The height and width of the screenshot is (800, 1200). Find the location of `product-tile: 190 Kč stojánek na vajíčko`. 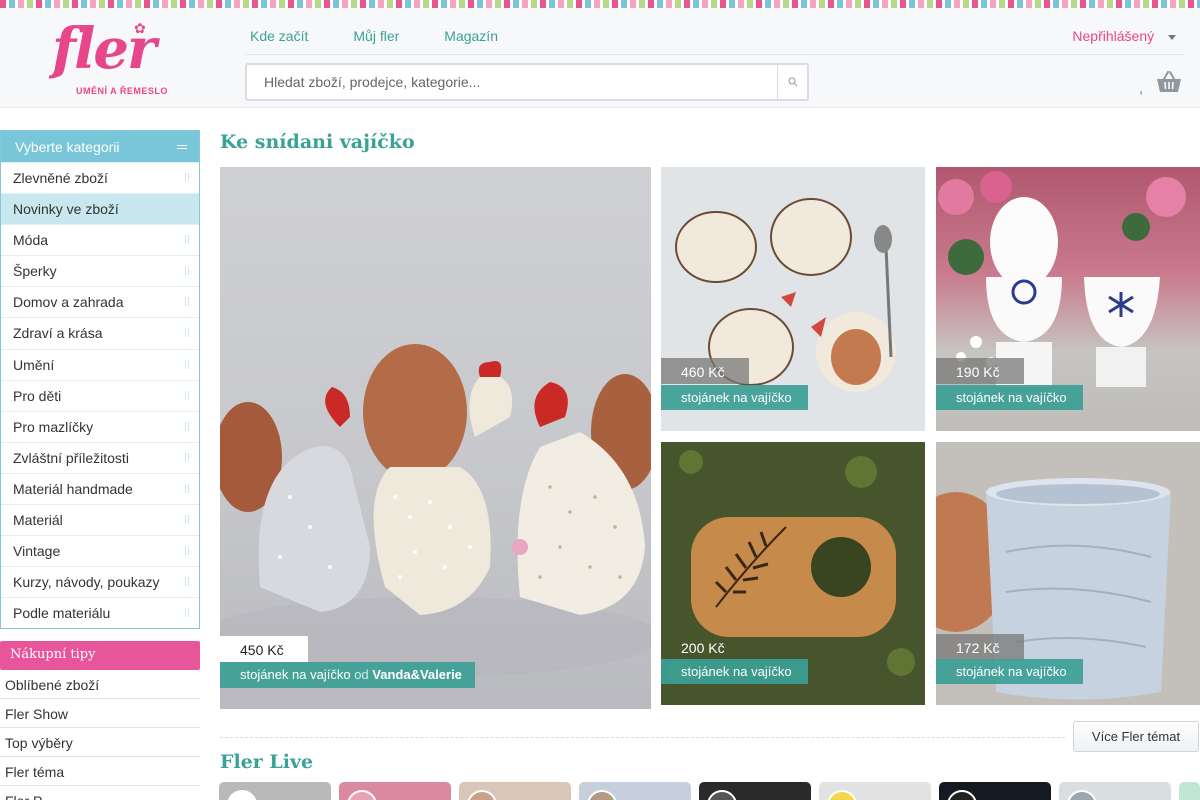

product-tile: 190 Kč stojánek na vajíčko is located at coordinates (1068, 299).